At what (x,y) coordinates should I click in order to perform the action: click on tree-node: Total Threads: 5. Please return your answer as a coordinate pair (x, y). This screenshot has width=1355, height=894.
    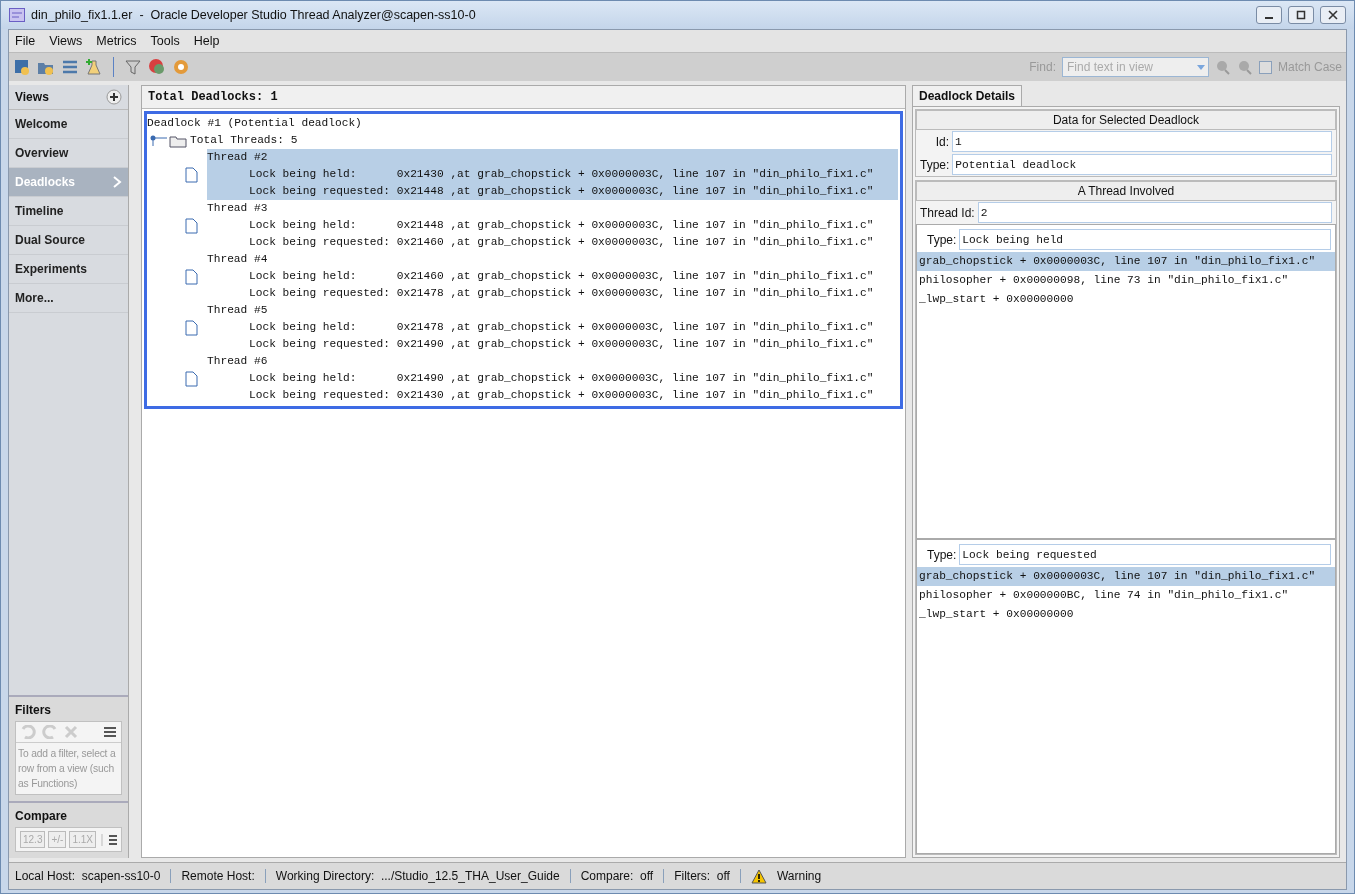
    Looking at the image, I should click on (244, 140).